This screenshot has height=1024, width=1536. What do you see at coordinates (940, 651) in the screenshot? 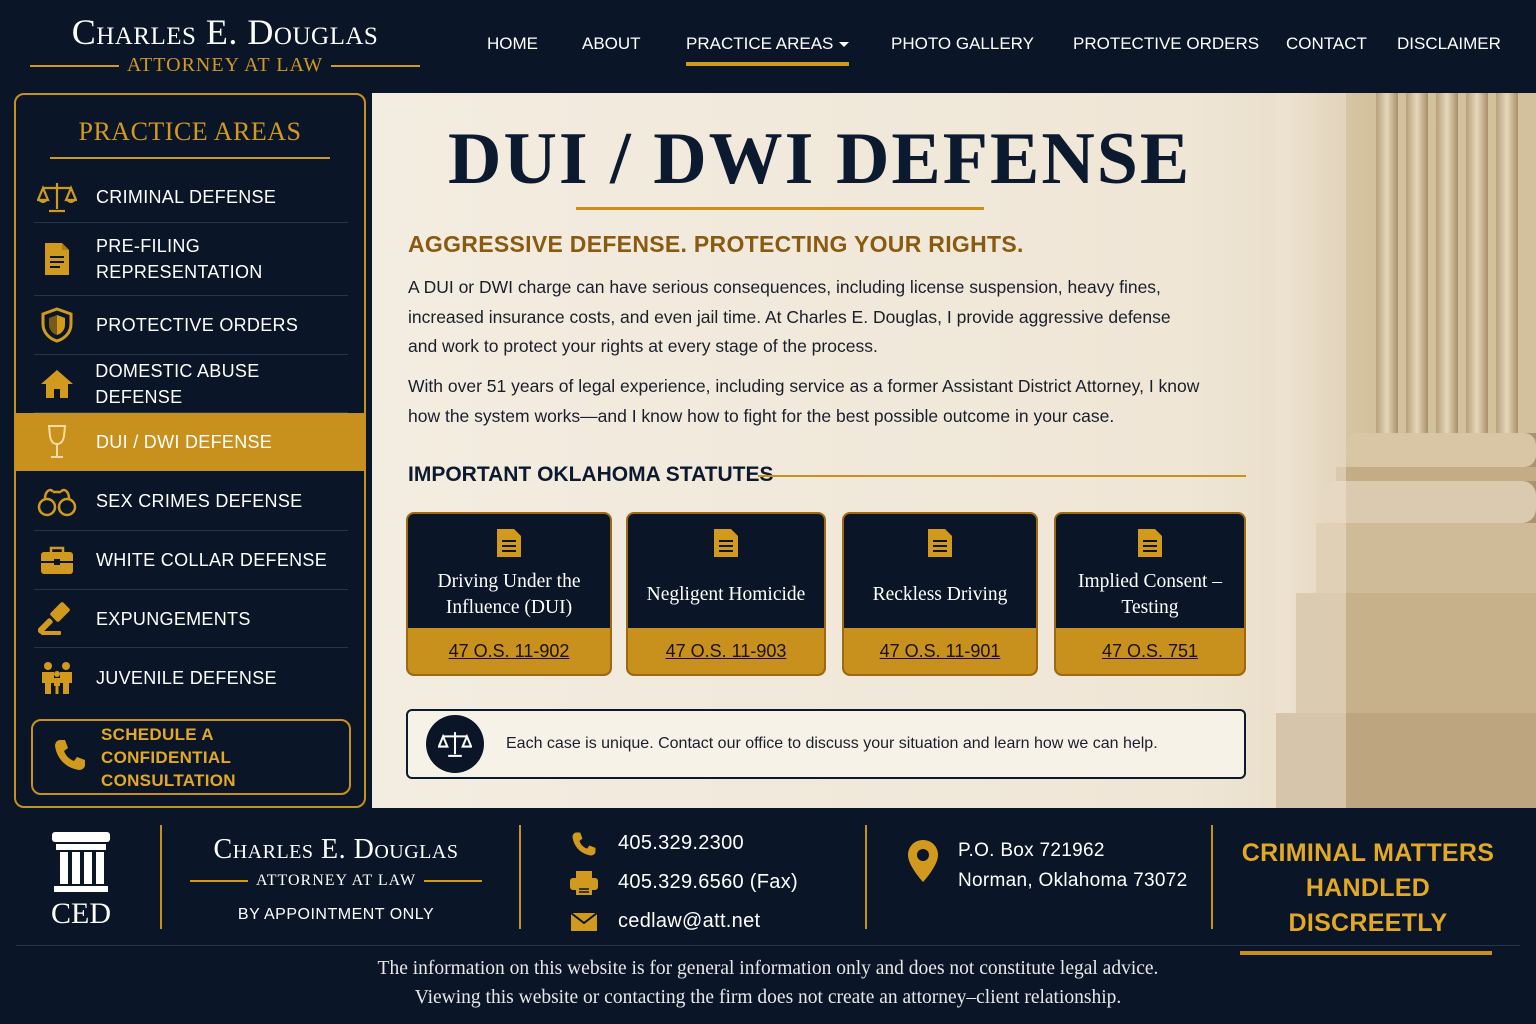
I see `statute-link: 47 O.S. 11-901` at bounding box center [940, 651].